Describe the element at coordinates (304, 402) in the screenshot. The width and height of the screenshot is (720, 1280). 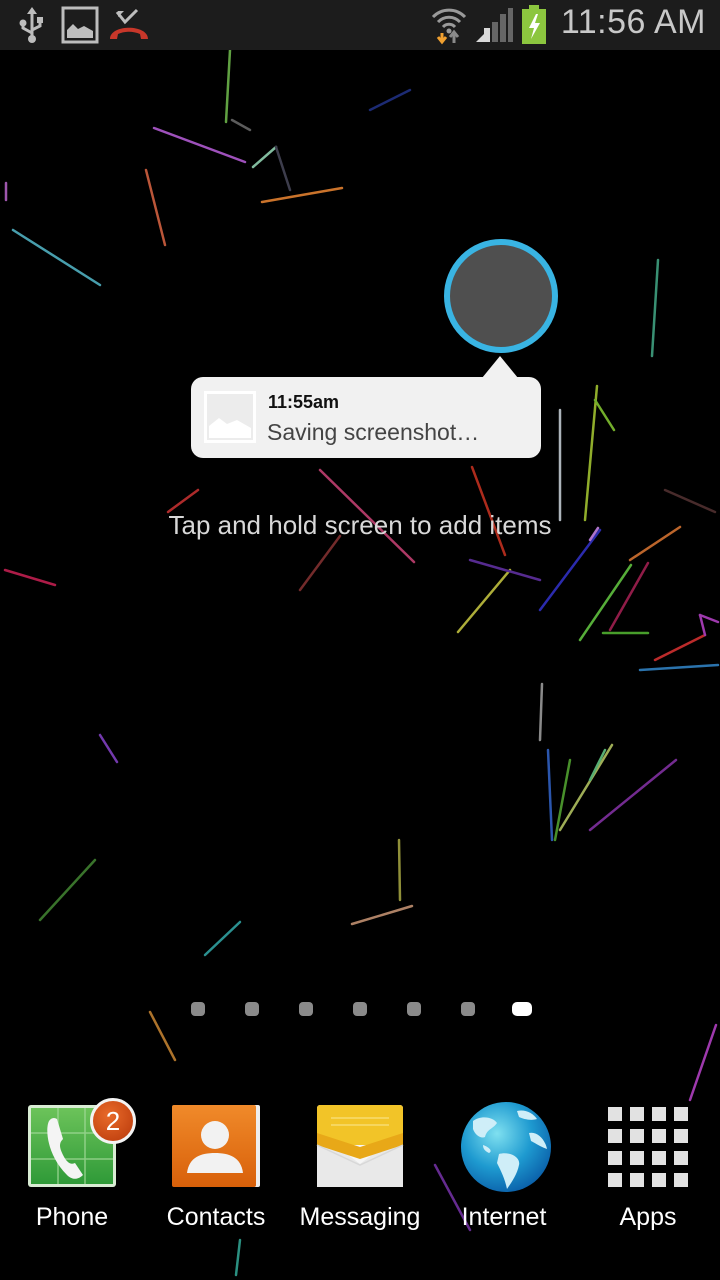
I see `toast-time: 11:55am` at that location.